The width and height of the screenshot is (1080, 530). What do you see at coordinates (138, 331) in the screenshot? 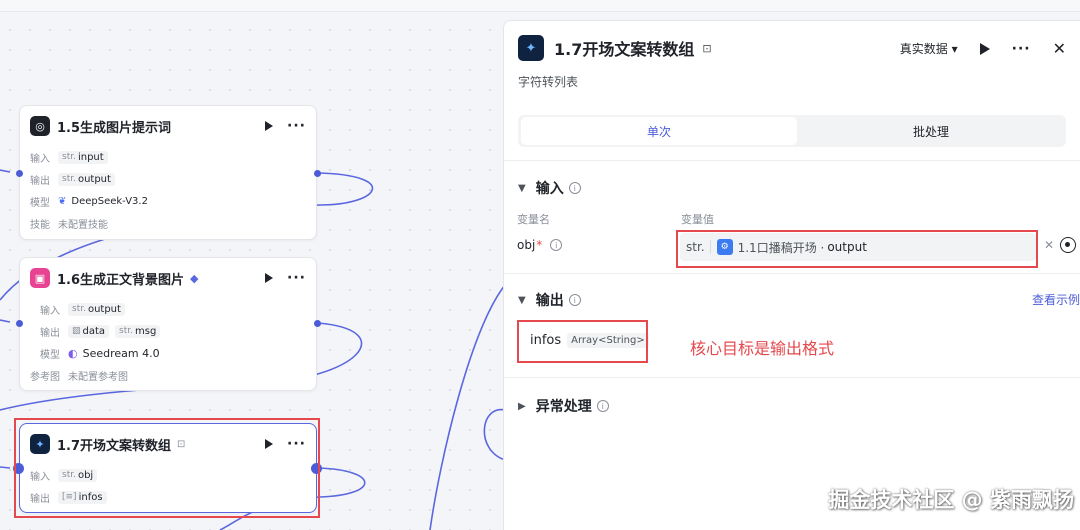
I see `output-variable-tag: str. msg` at bounding box center [138, 331].